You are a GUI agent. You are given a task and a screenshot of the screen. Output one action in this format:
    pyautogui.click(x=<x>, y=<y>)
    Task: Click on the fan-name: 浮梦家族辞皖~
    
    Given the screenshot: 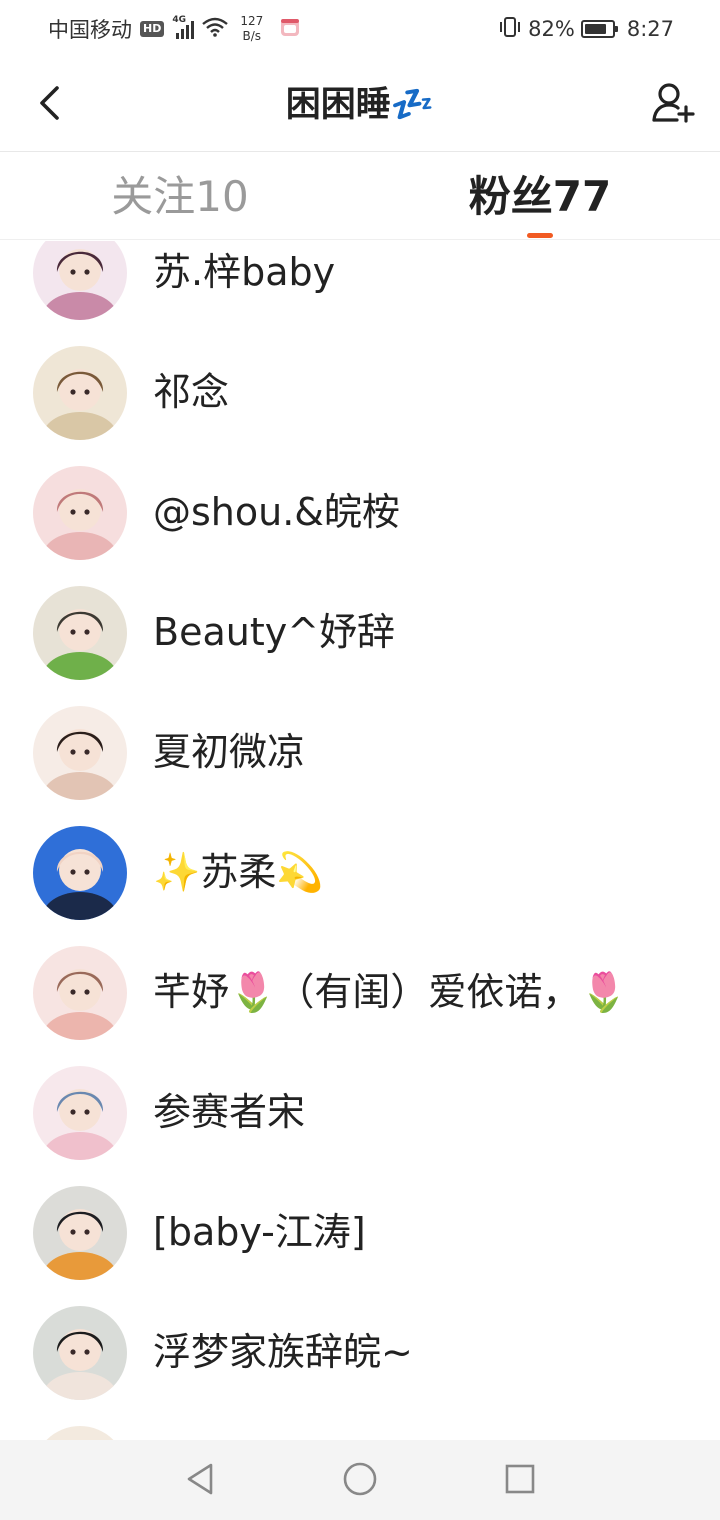 What is the action you would take?
    pyautogui.click(x=283, y=1352)
    